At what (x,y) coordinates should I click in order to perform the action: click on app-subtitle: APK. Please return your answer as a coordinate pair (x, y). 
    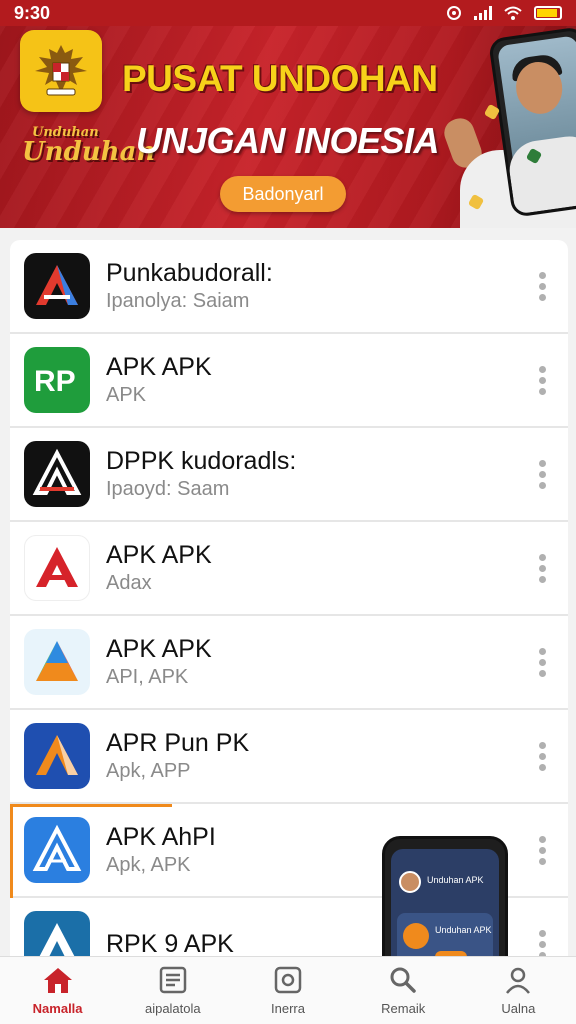
    Looking at the image, I should click on (126, 395).